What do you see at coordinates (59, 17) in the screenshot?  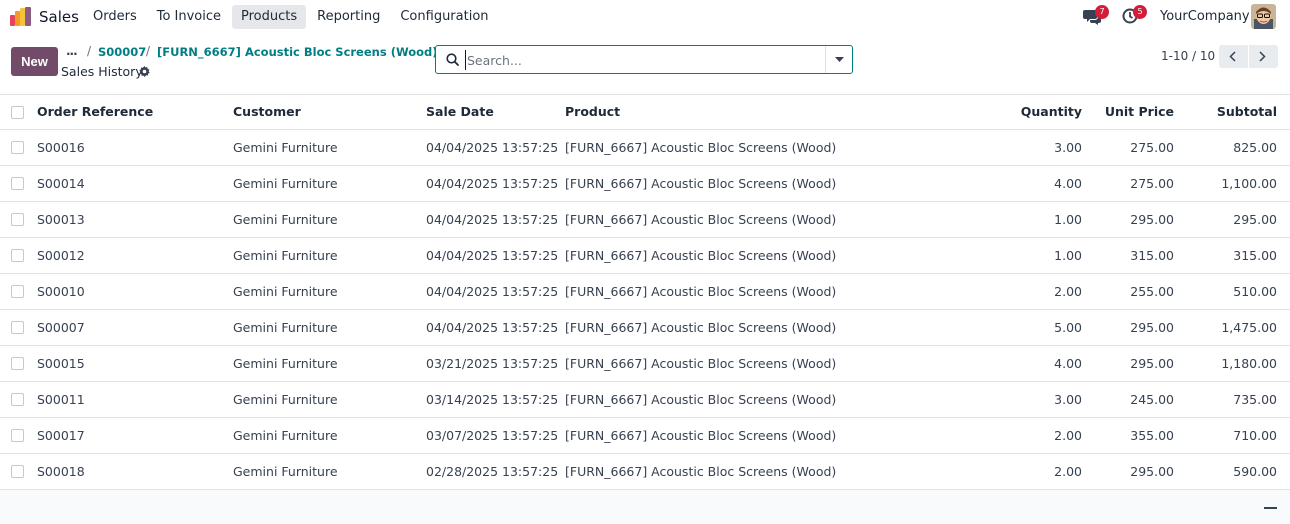 I see `app-name: Sales` at bounding box center [59, 17].